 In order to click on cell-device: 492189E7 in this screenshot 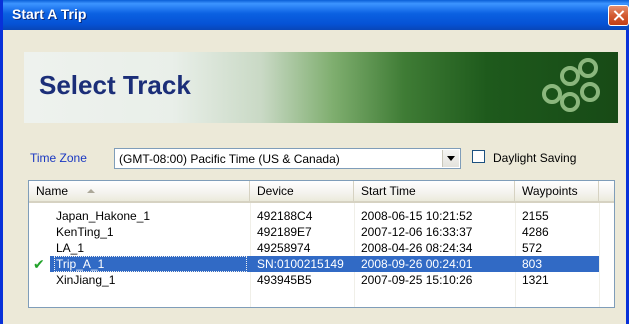, I will do `click(284, 232)`.